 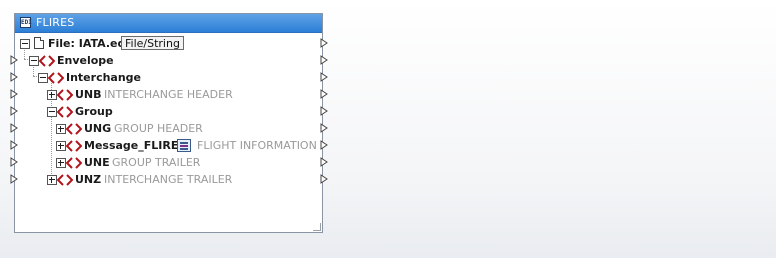 I want to click on tree-row-message: Message_FLIRES FLIGHT INFORMATION R, so click(x=168, y=146).